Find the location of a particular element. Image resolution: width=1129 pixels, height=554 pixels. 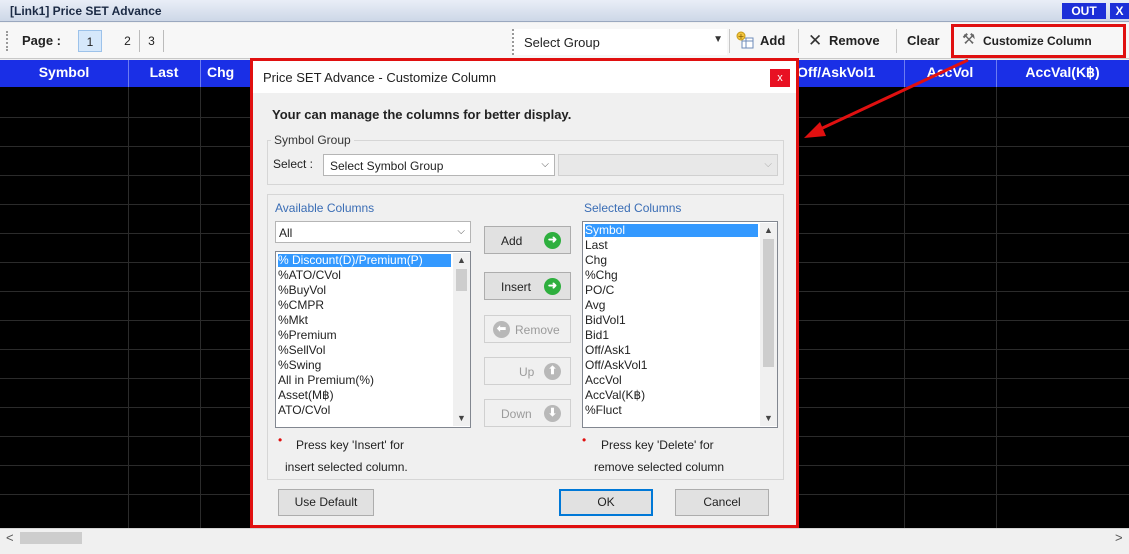

list-item: %Fluct is located at coordinates (603, 410).